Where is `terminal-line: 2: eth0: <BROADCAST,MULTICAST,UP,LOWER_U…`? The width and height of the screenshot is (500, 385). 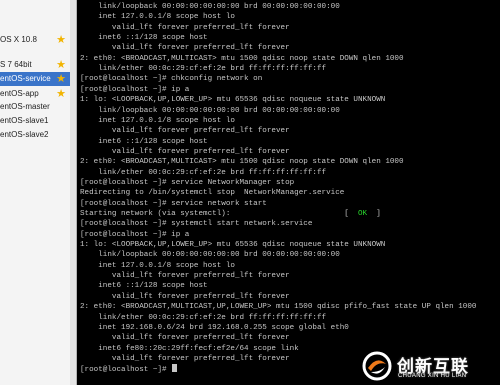
terminal-line: 2: eth0: <BROADCAST,MULTICAST,UP,LOWER_U… is located at coordinates (278, 307).